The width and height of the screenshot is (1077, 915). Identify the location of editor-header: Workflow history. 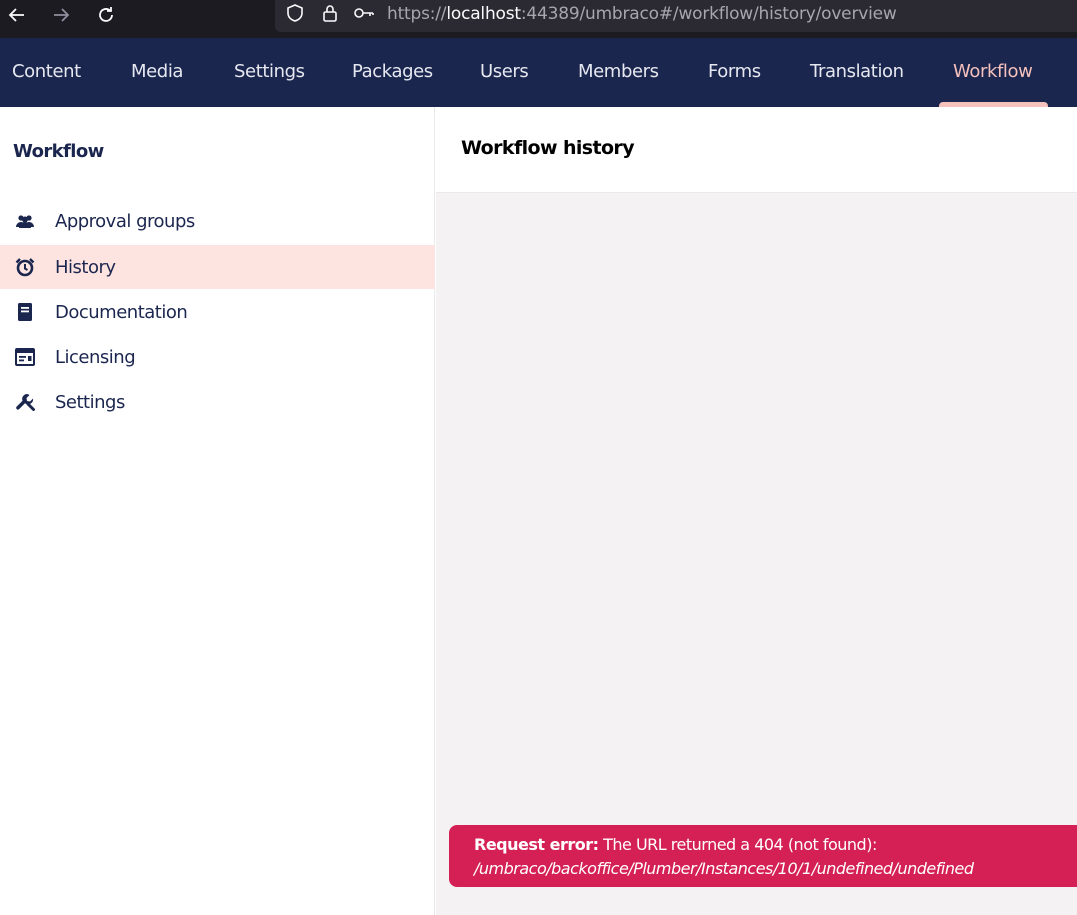
(756, 150).